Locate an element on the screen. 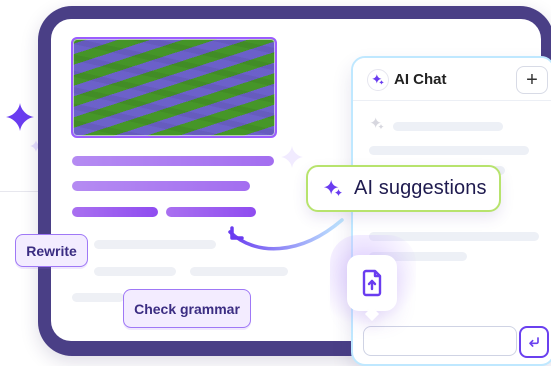 Image resolution: width=551 pixels, height=366 pixels. chat-title: AI Chat is located at coordinates (420, 79).